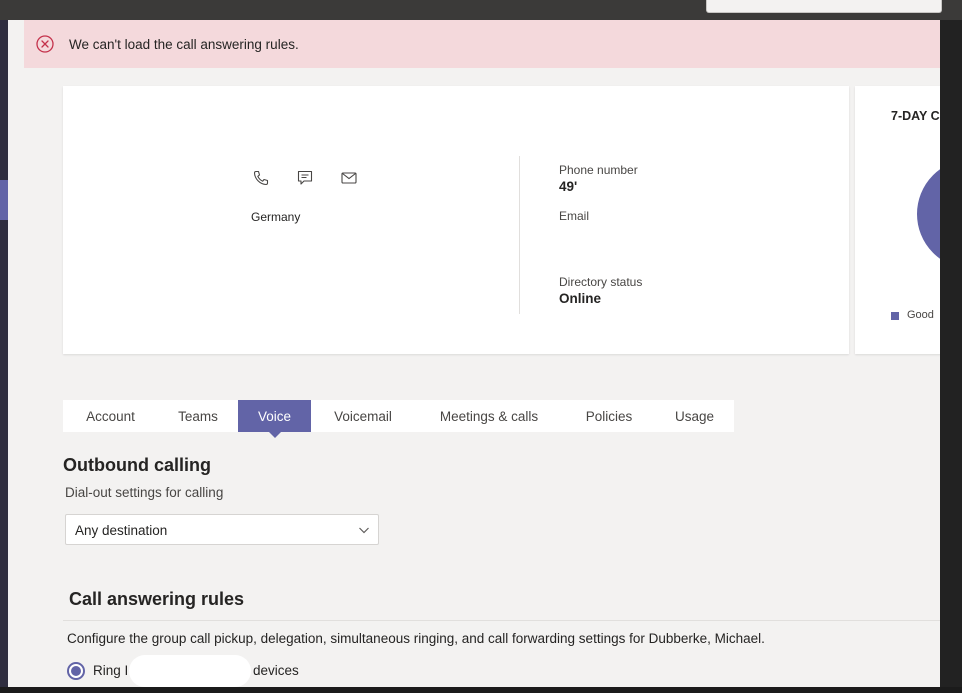 The width and height of the screenshot is (962, 693). I want to click on left-rail, so click(7, 356).